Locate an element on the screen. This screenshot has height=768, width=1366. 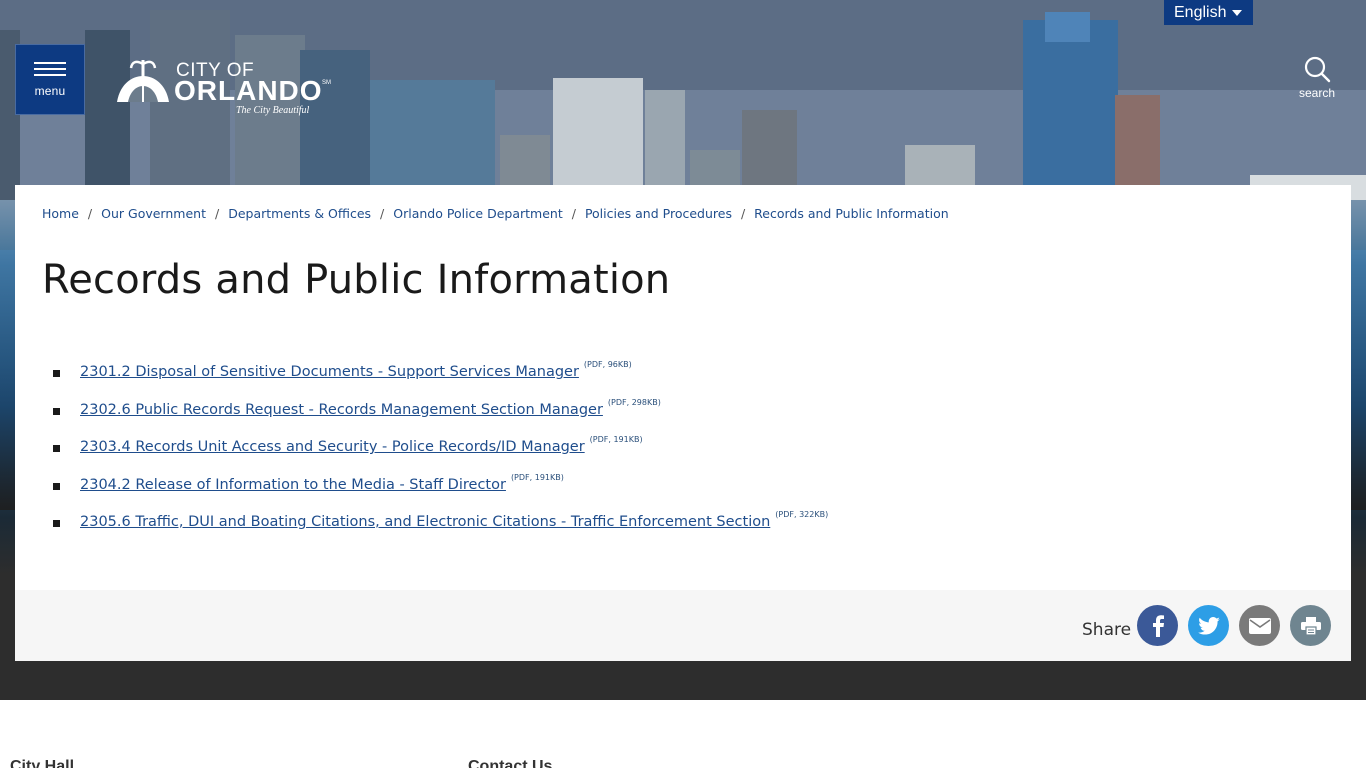
breadcrumb-home: Home is located at coordinates (60, 213).